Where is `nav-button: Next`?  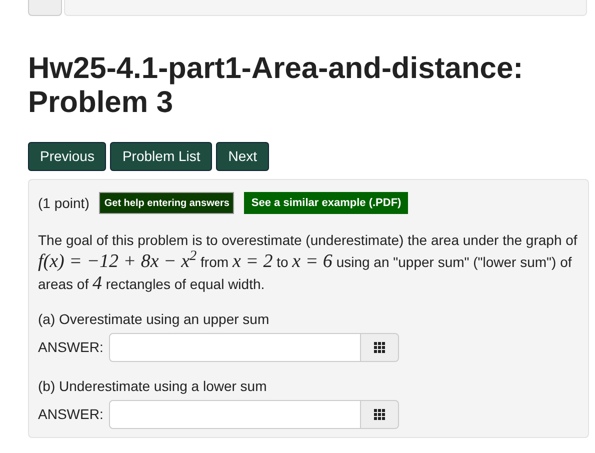 nav-button: Next is located at coordinates (243, 156).